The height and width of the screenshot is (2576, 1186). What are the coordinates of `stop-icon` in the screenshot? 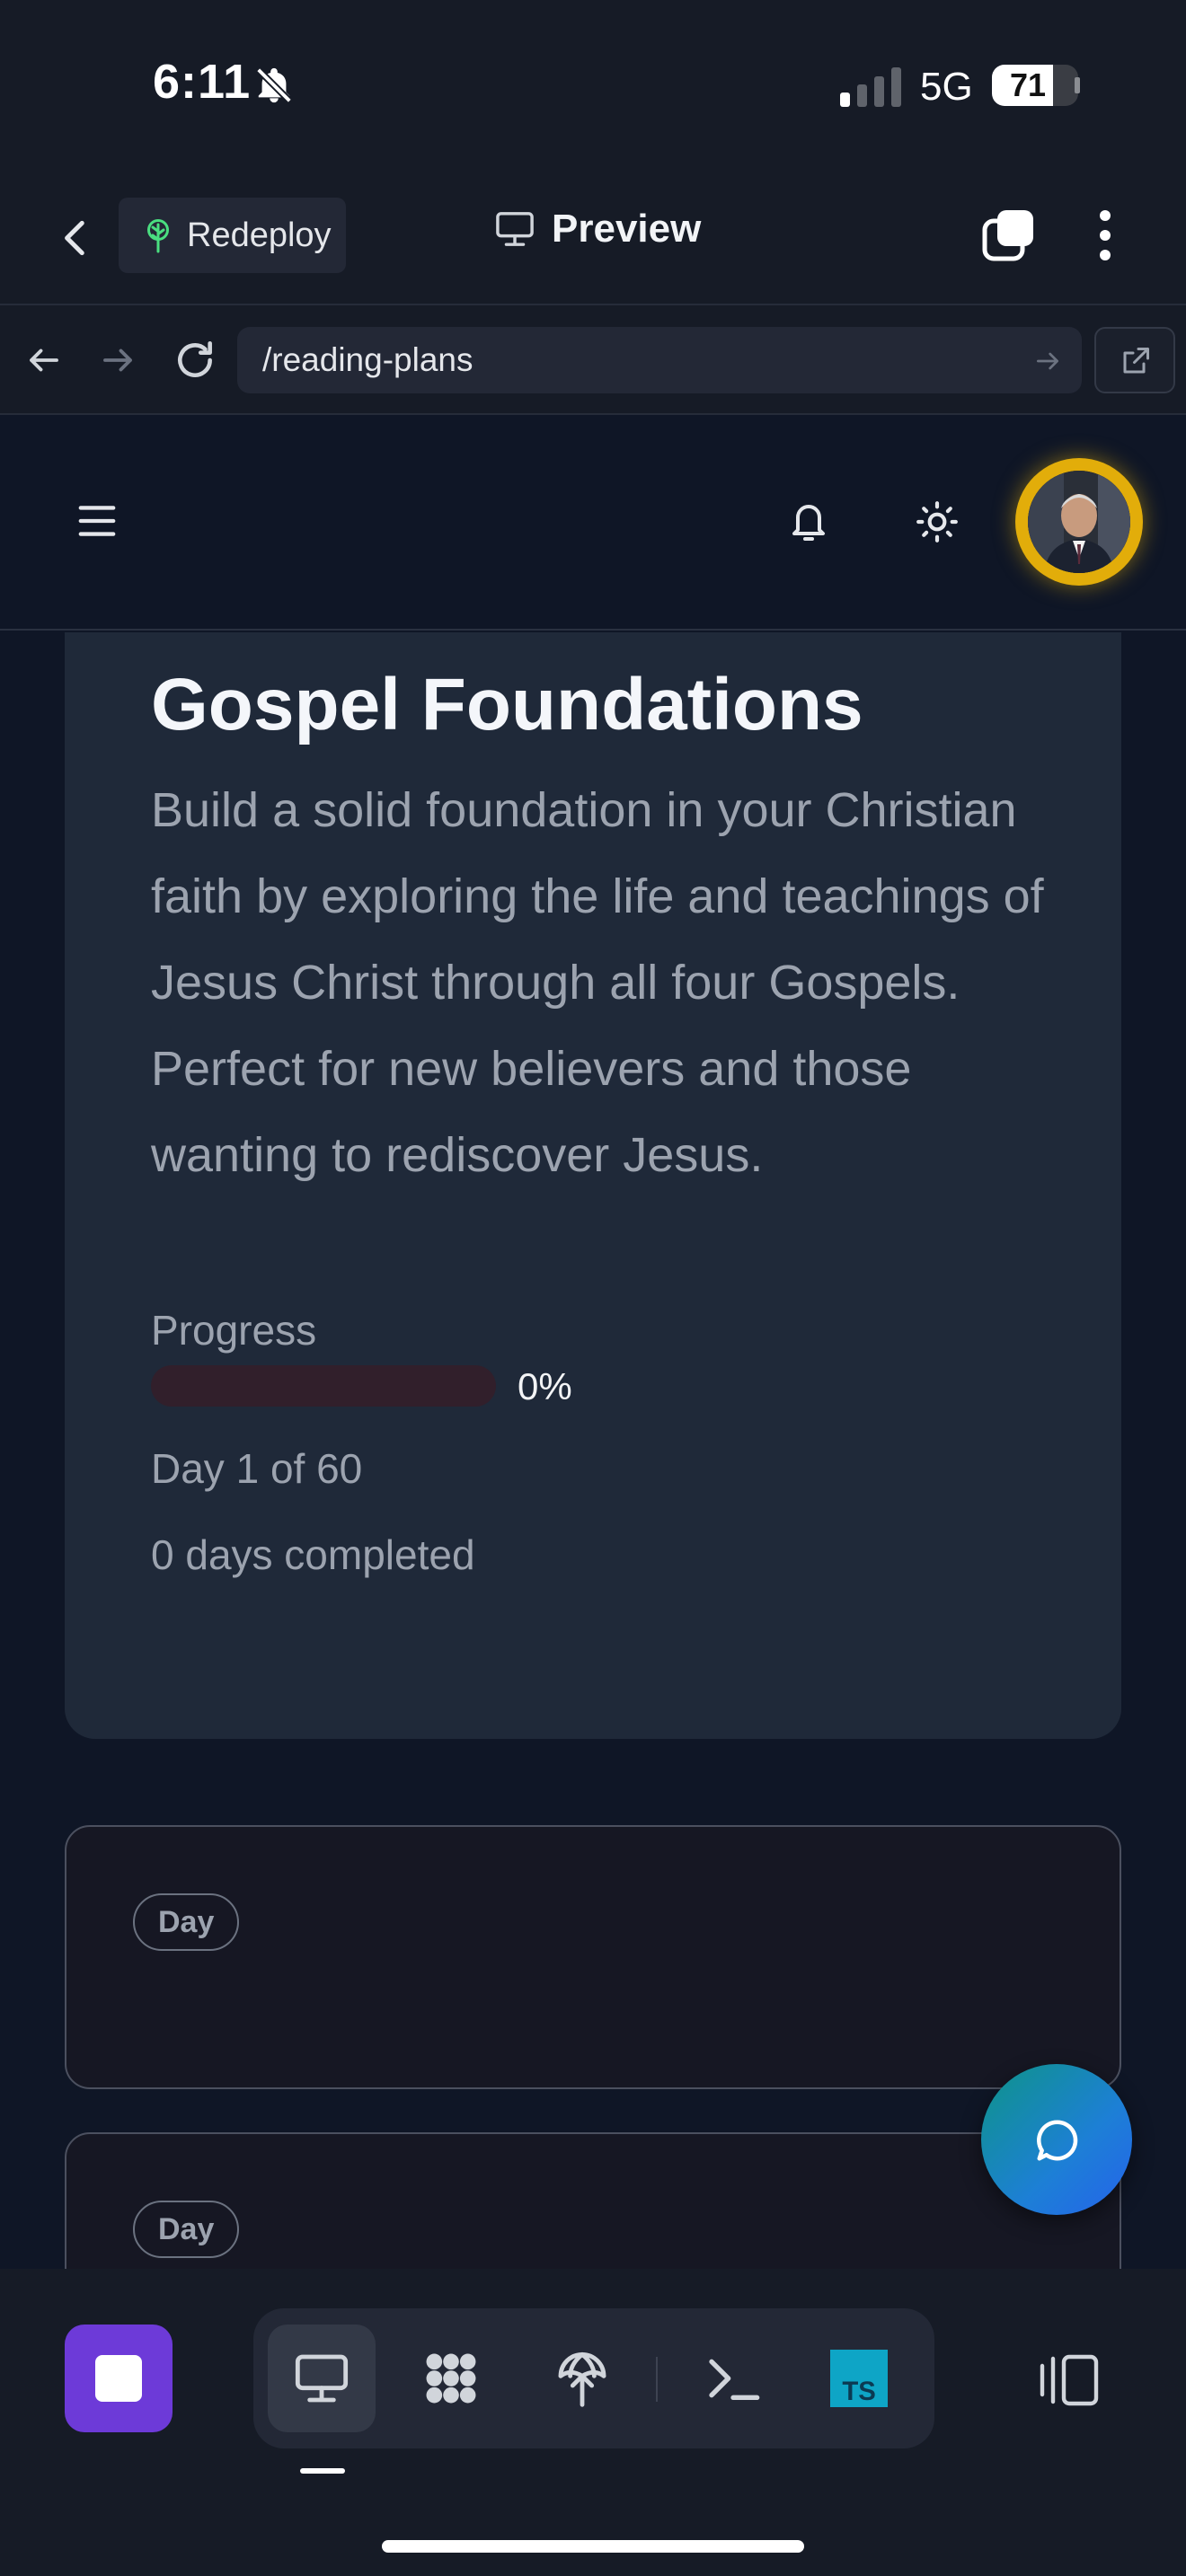 It's located at (118, 2378).